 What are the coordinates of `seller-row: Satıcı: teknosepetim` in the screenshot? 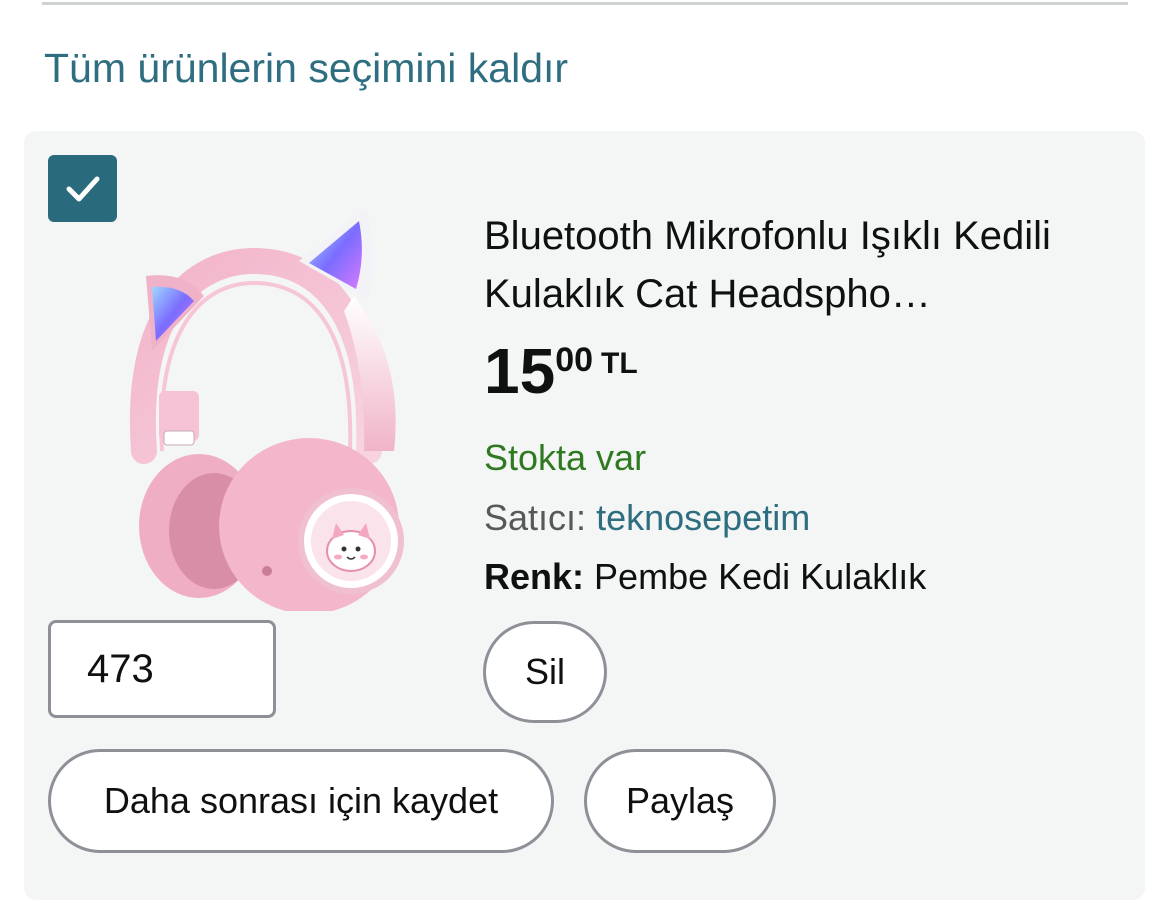 It's located at (647, 518).